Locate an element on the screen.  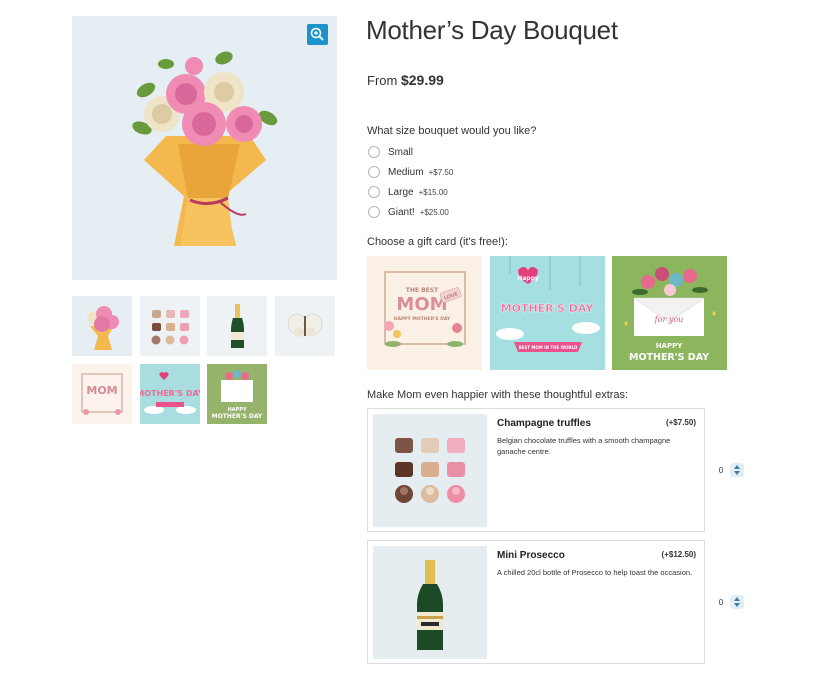
zoom-in-icon is located at coordinates (317, 34).